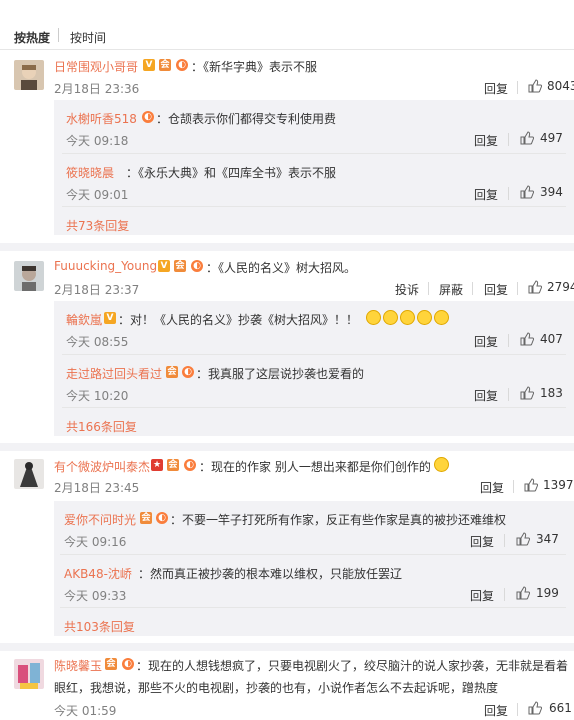 The image size is (574, 720). Describe the element at coordinates (88, 37) in the screenshot. I see `sort-by-time-tab: 按时间` at that location.